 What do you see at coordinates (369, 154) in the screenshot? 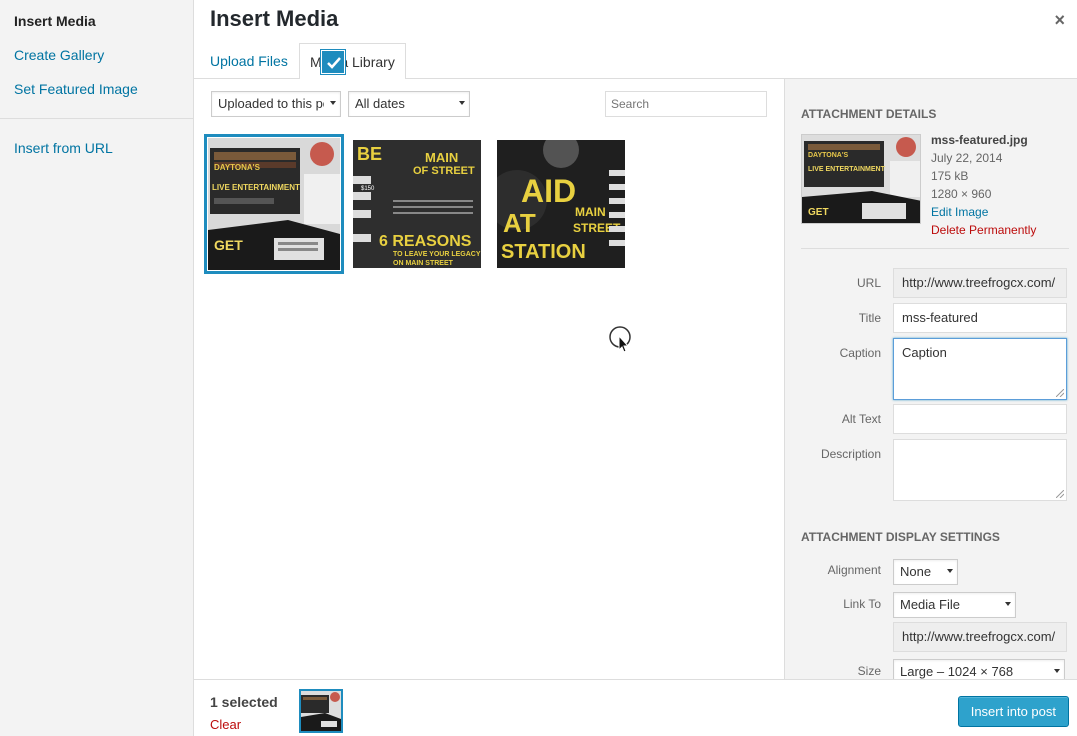
I see `thumb-text: BE` at bounding box center [369, 154].